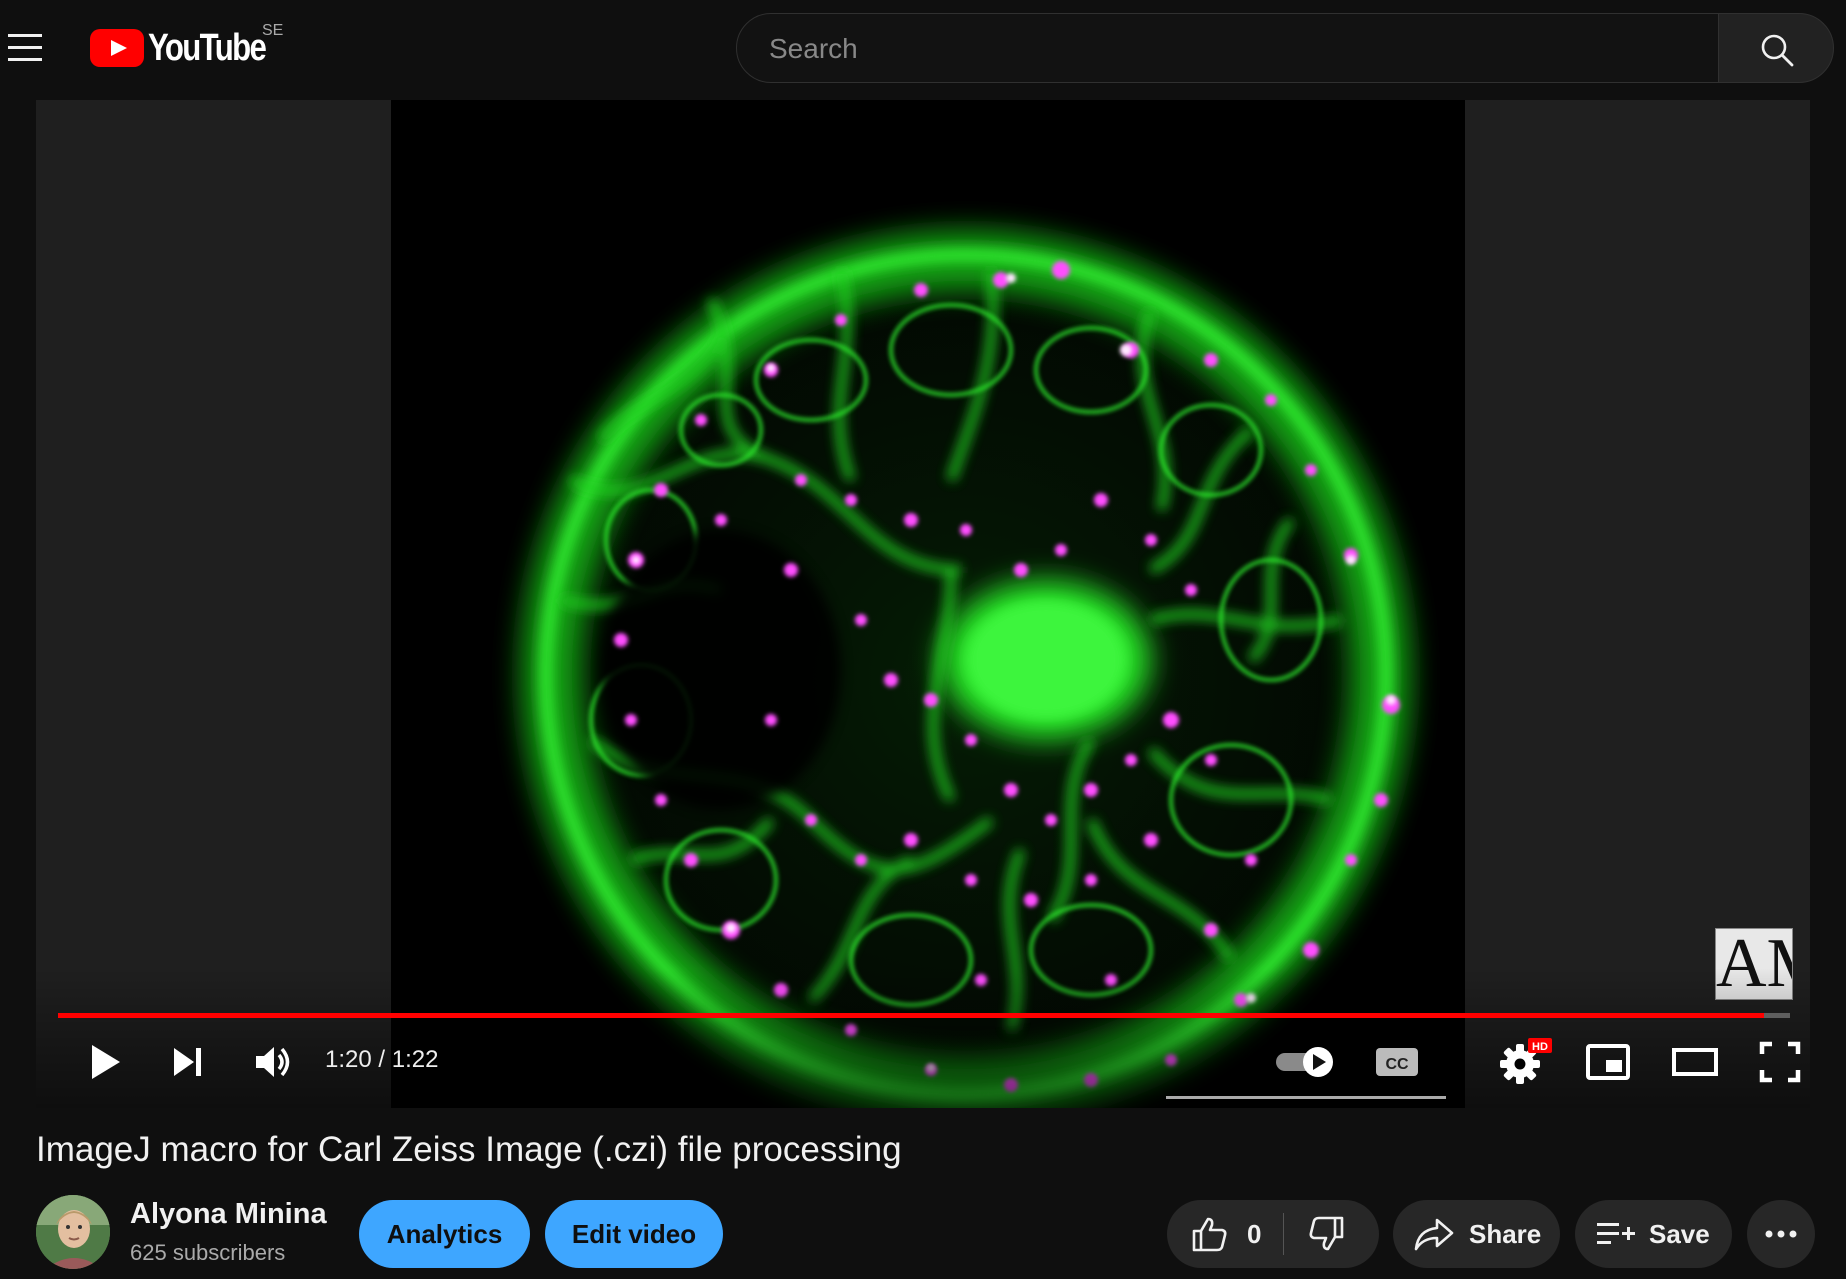  I want to click on progress-bar-played, so click(911, 1015).